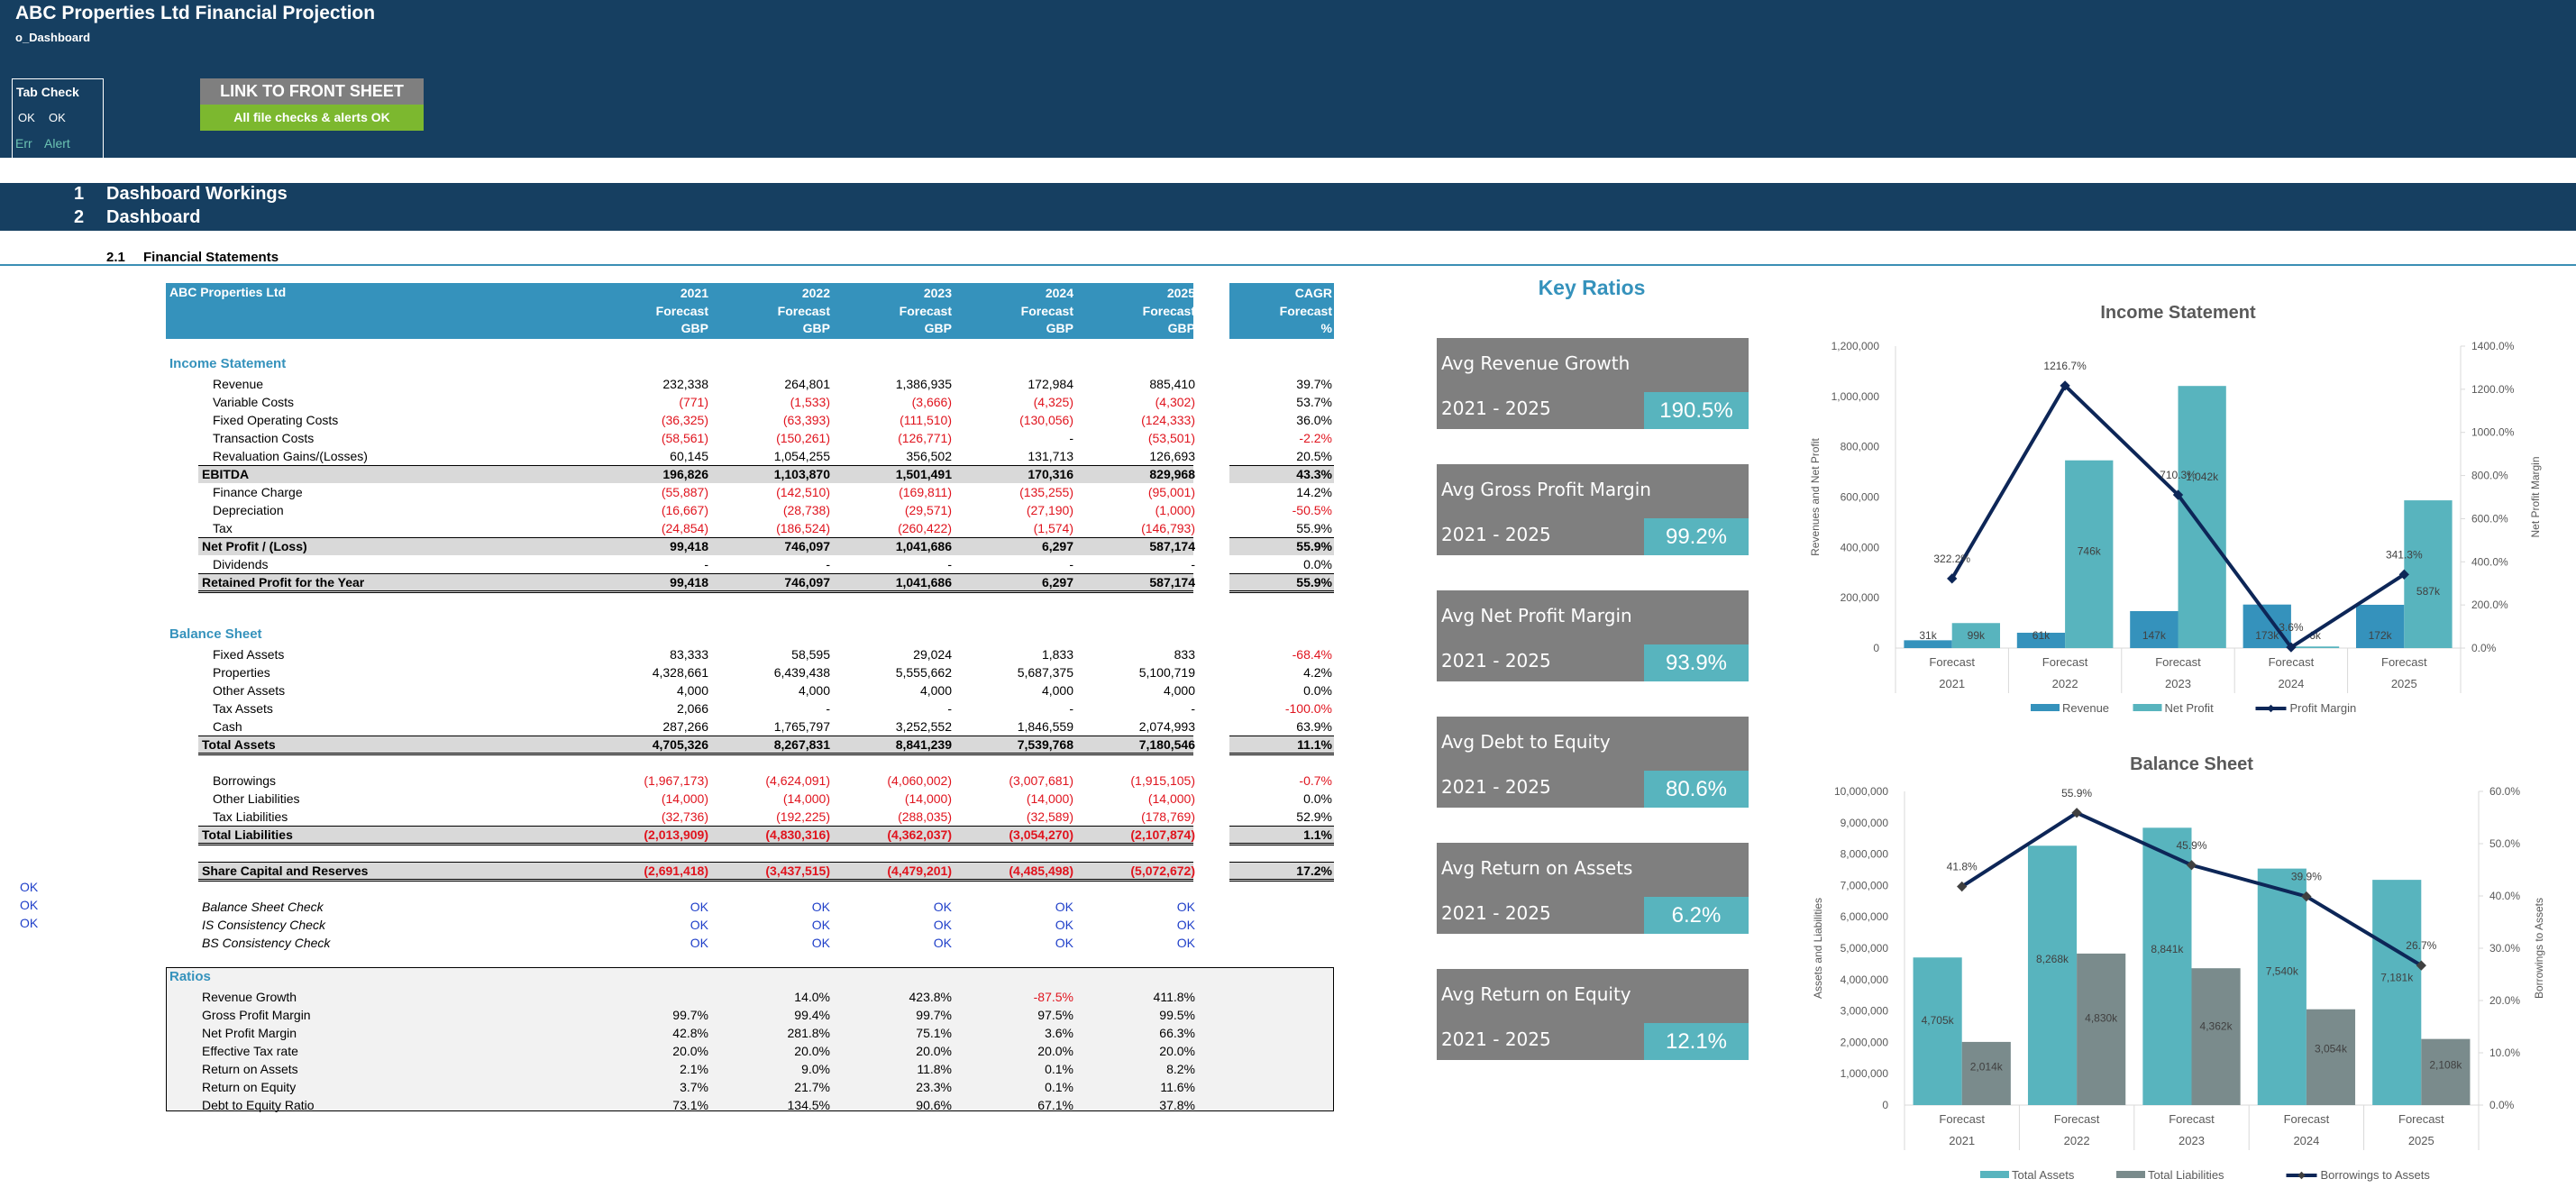 Image resolution: width=2576 pixels, height=1188 pixels. What do you see at coordinates (684, 528) in the screenshot?
I see `cell-value: (24,854)` at bounding box center [684, 528].